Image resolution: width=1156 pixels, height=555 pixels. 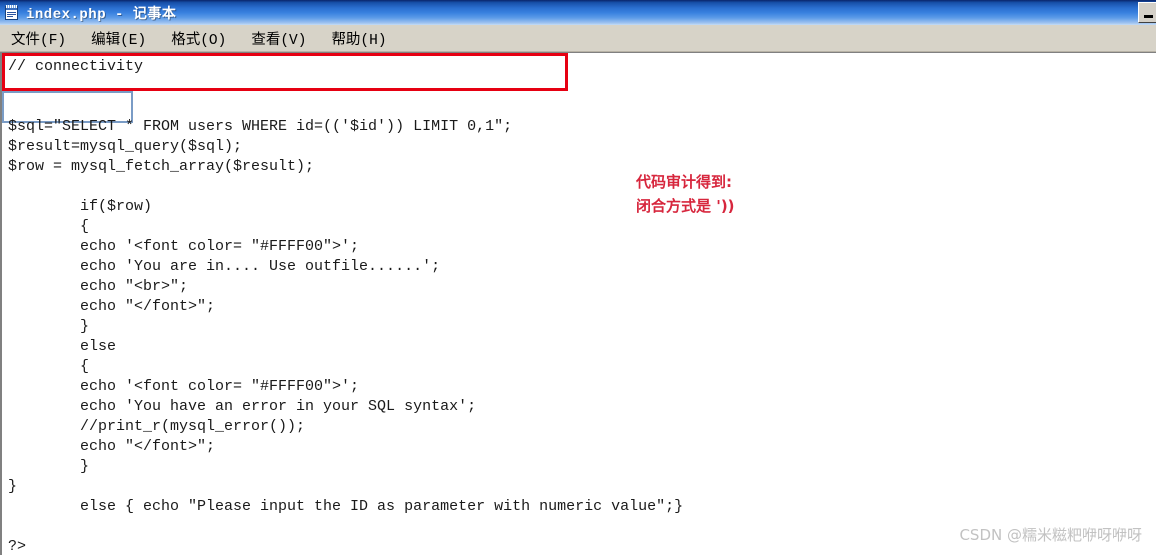 What do you see at coordinates (125, 146) in the screenshot?
I see `code-line: $result=mysql_query($sql);` at bounding box center [125, 146].